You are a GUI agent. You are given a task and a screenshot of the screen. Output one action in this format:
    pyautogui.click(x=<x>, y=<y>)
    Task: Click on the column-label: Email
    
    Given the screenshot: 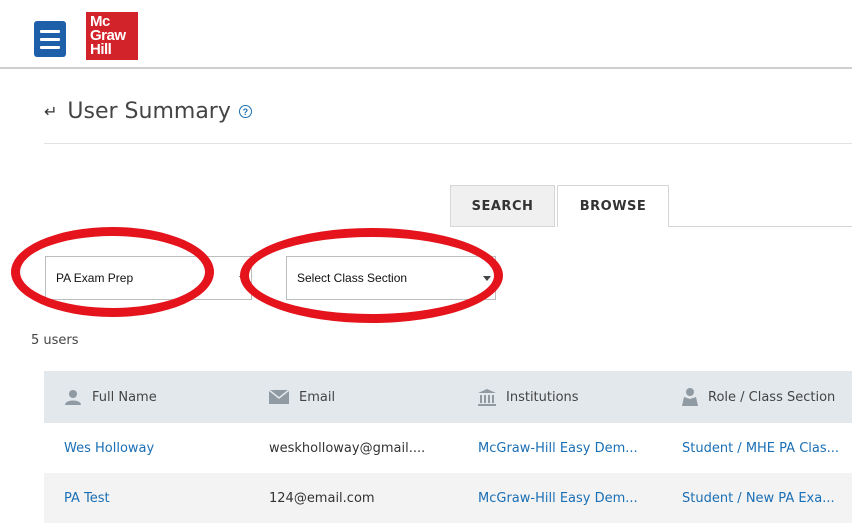 What is the action you would take?
    pyautogui.click(x=317, y=397)
    